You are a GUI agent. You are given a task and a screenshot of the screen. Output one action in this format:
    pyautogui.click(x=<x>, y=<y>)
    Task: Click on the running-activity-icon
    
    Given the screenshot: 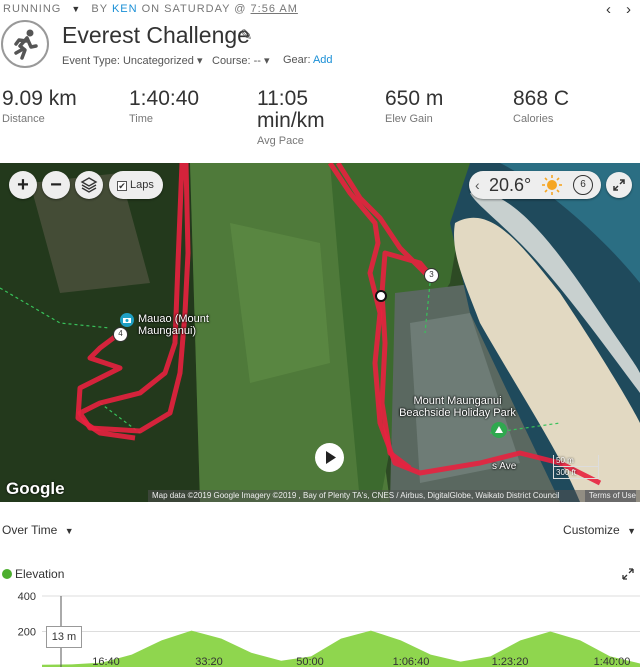 What is the action you would take?
    pyautogui.click(x=25, y=44)
    